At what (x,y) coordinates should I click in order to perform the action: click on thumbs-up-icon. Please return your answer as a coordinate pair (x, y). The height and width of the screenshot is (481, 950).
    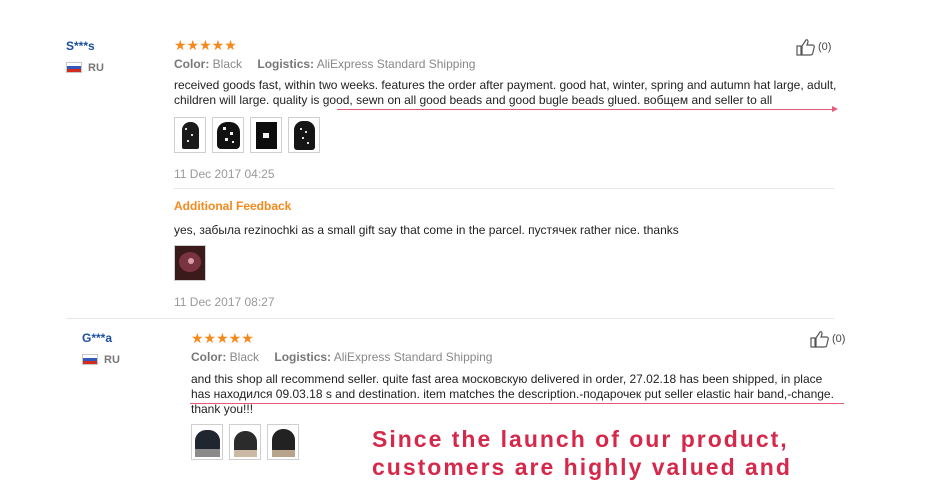
    Looking at the image, I should click on (819, 339).